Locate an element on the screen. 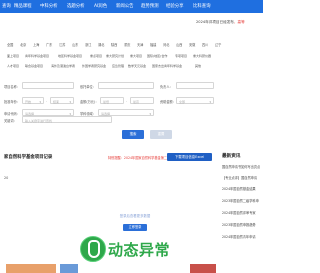 Image resolution: width=320 pixels, height=273 pixels. province-item: 山西 is located at coordinates (179, 44).